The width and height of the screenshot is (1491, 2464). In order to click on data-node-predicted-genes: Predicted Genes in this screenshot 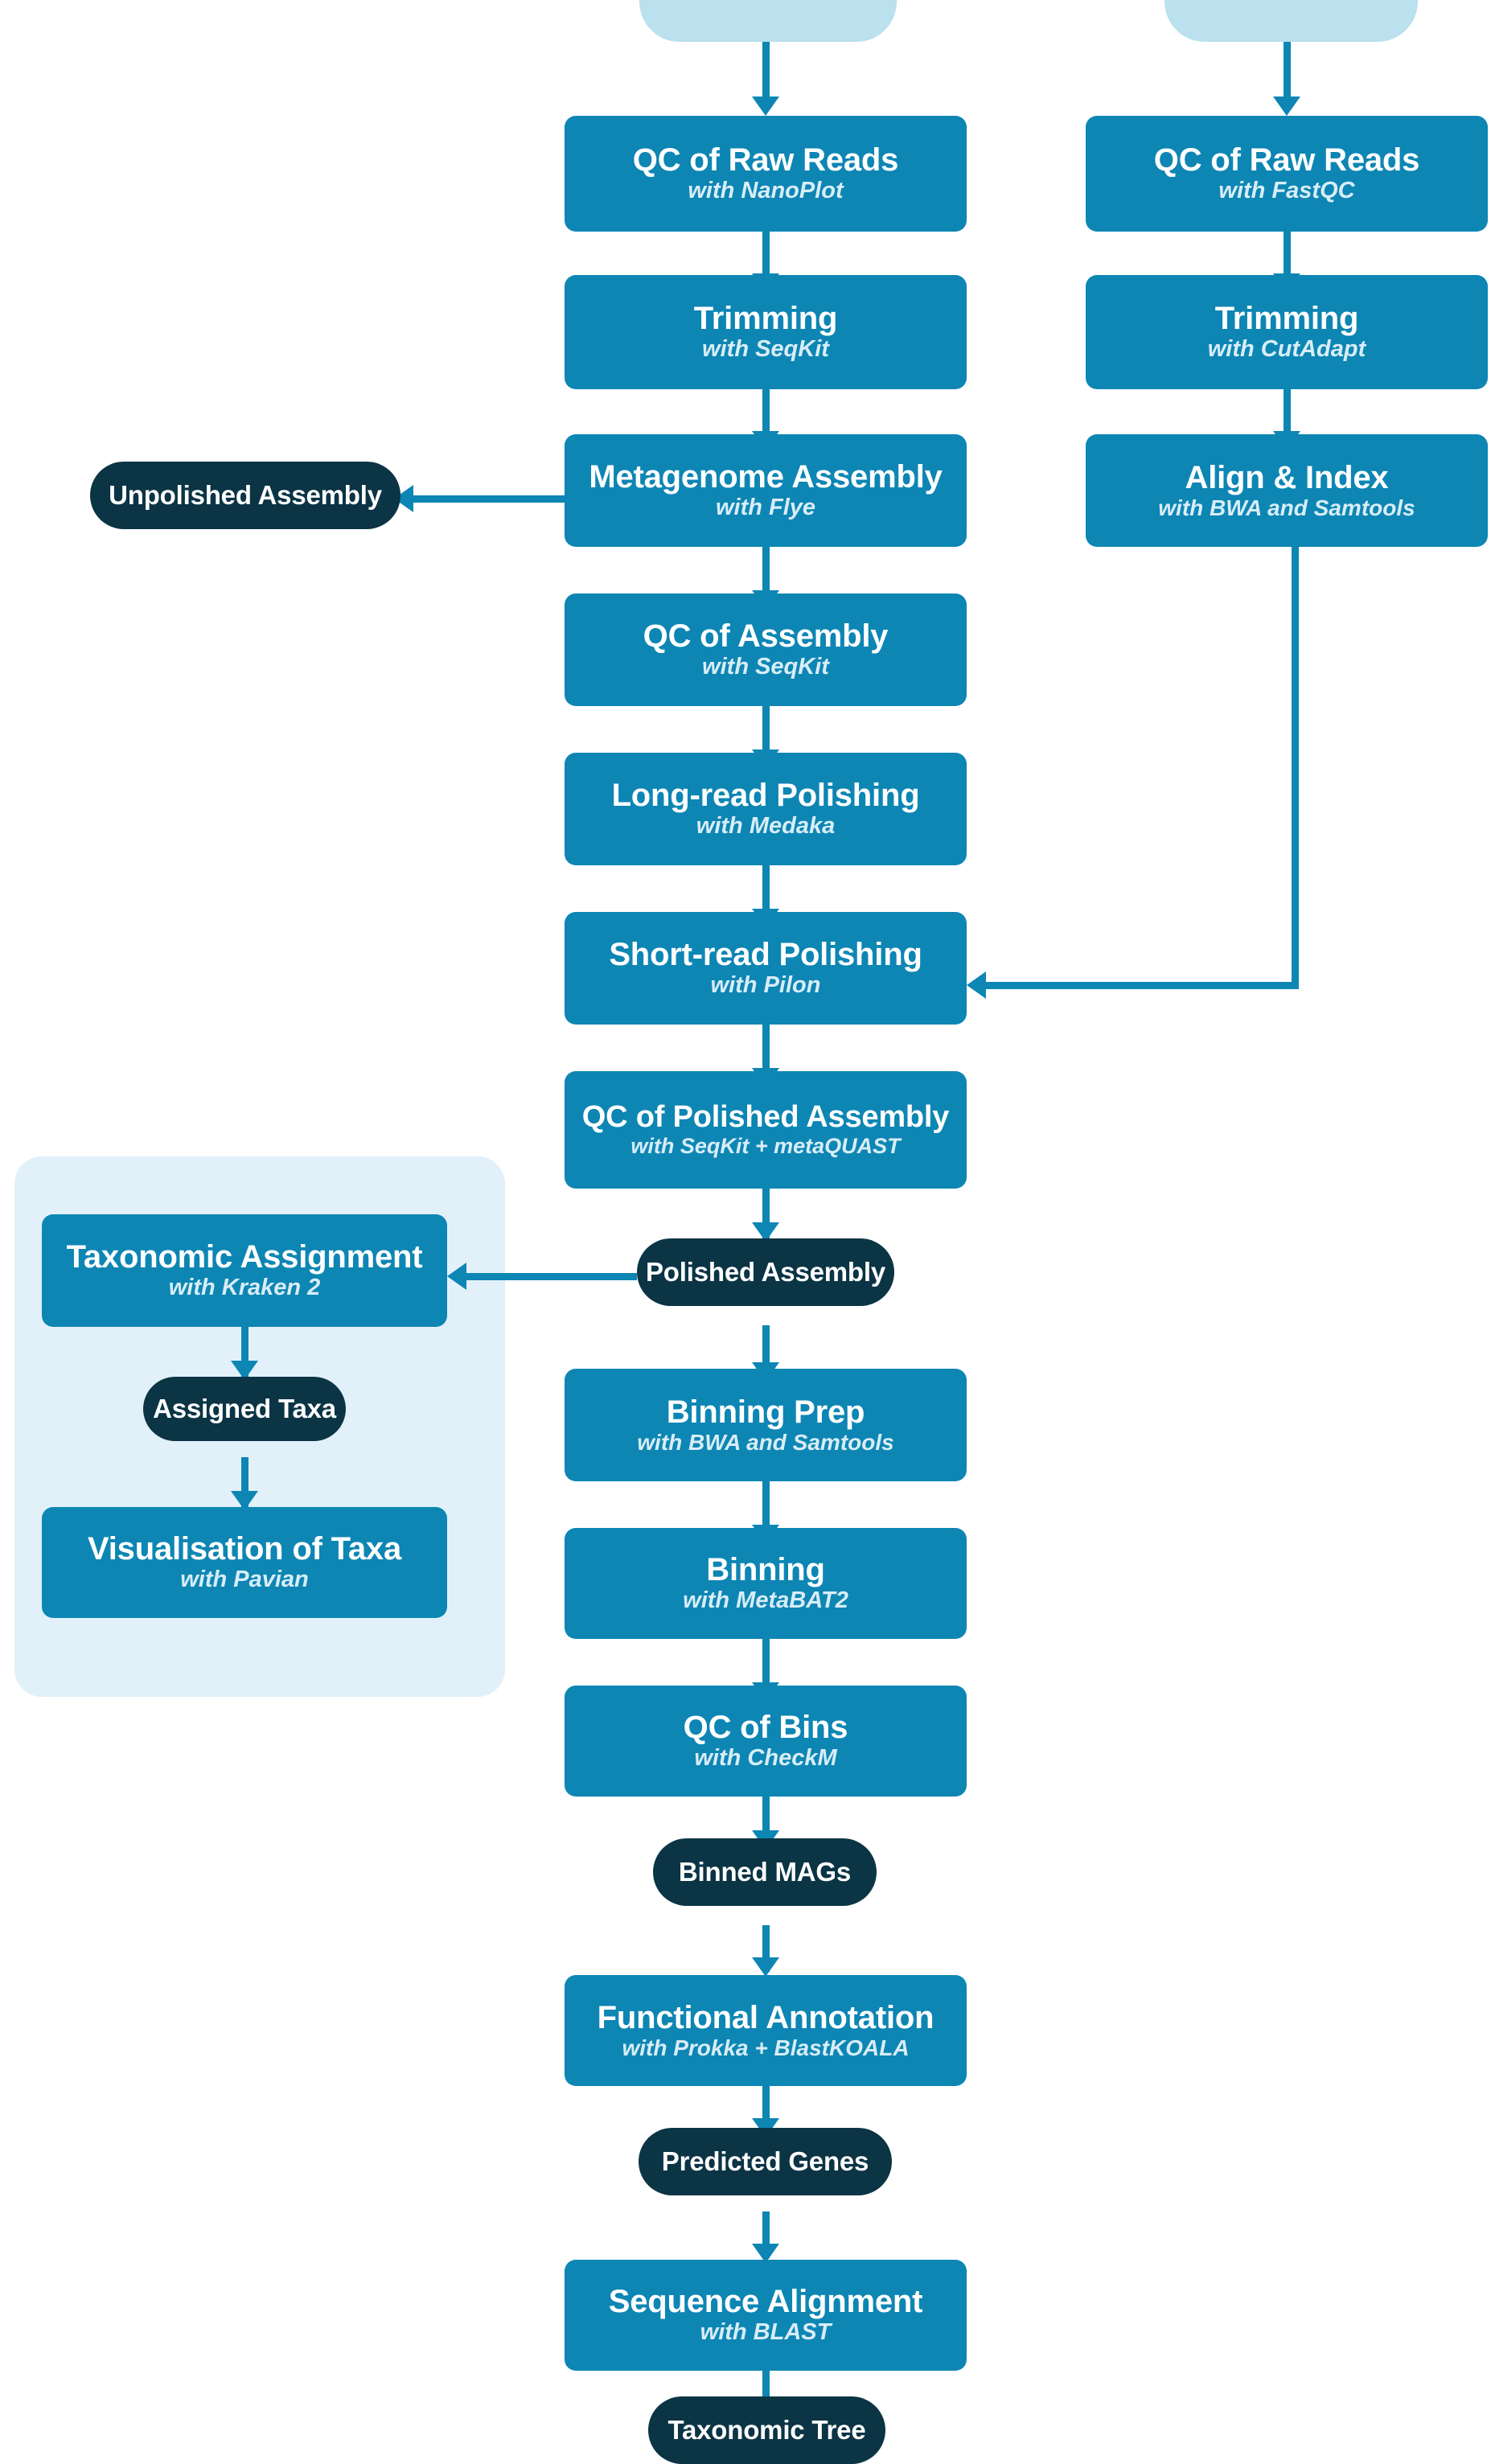, I will do `click(765, 2161)`.